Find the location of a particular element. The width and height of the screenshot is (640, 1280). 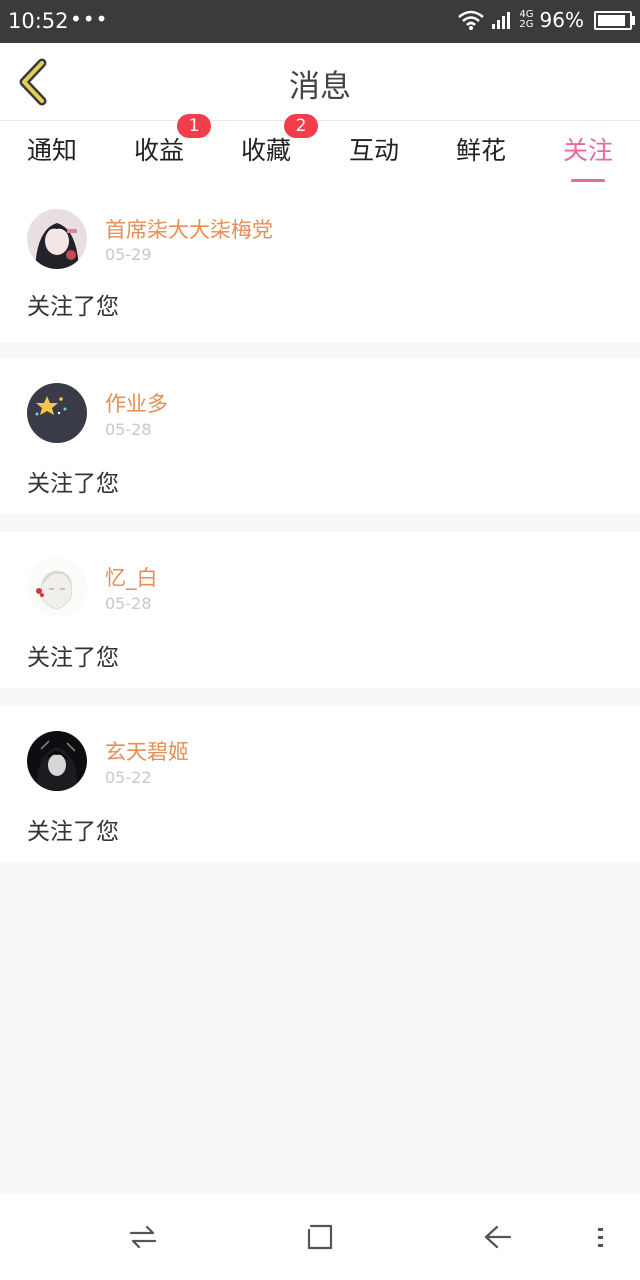

status-bar: 10:52 ••• 4G 2G 96% is located at coordinates (320, 21).